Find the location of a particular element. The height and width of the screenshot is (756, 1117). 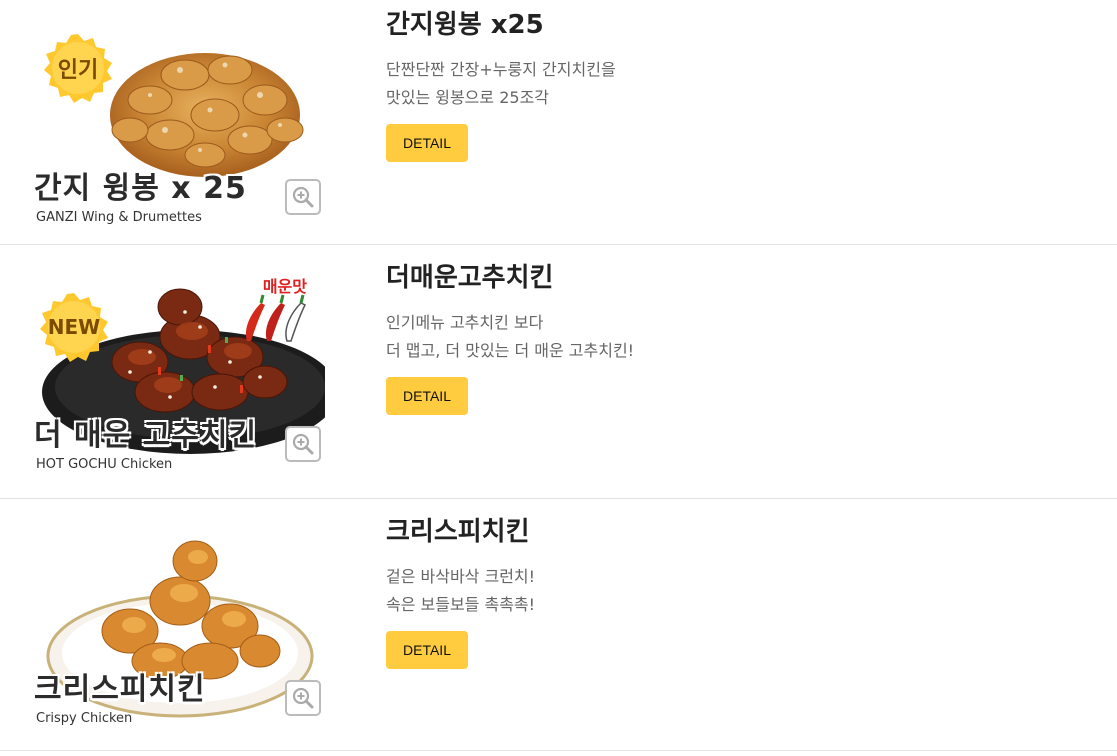

description-line: 속은 보들보들 촉촉촉! is located at coordinates (461, 604).